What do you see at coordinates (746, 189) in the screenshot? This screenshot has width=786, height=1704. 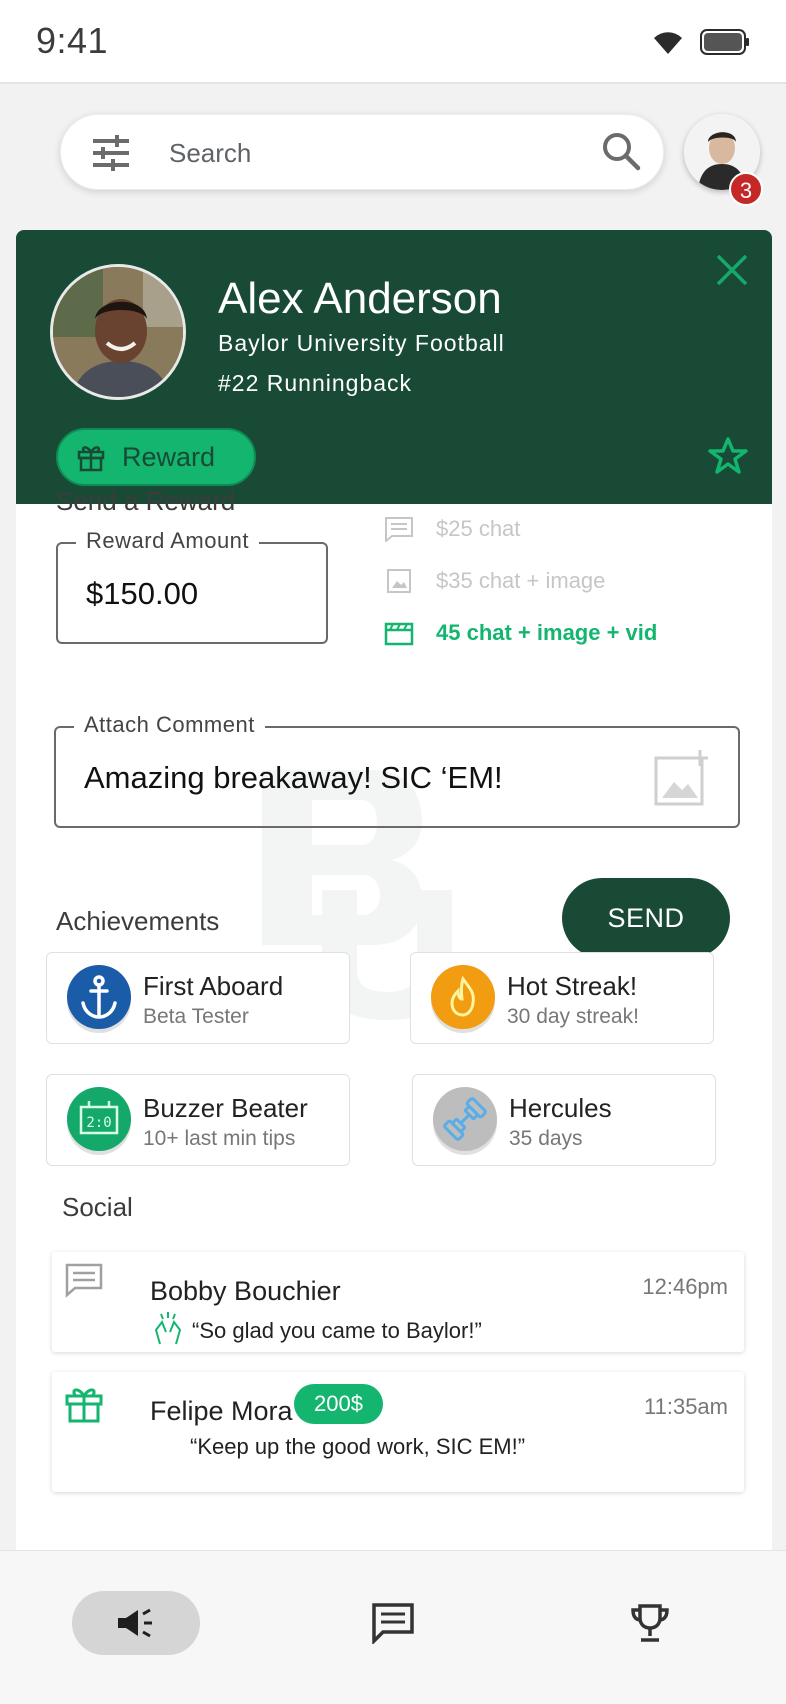 I see `notification-badge: 3` at bounding box center [746, 189].